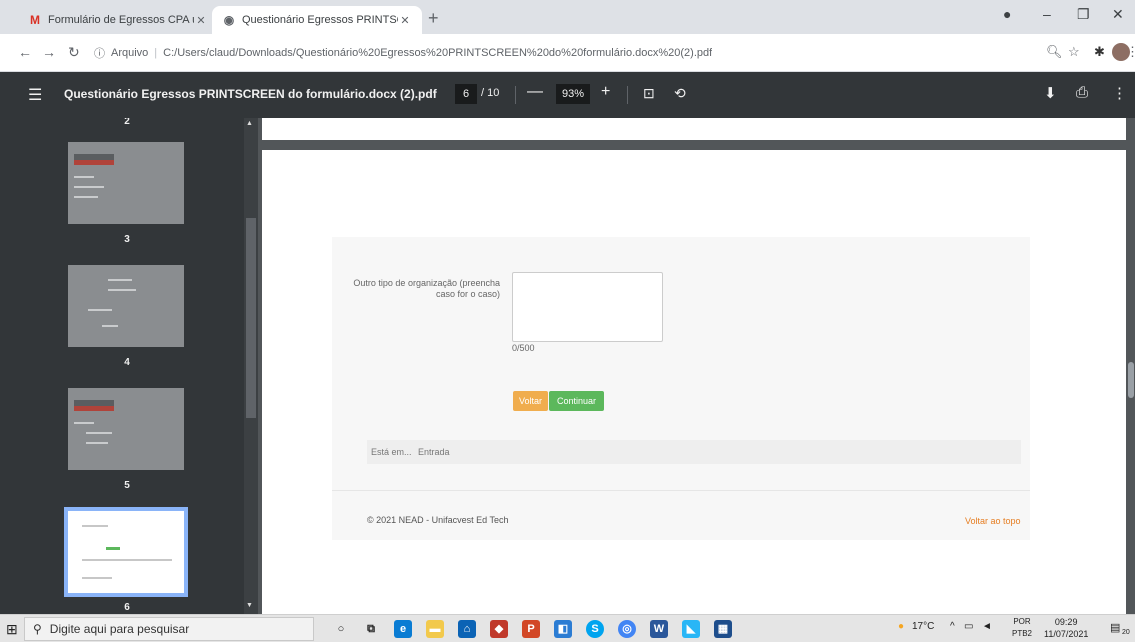 The width and height of the screenshot is (1135, 642). I want to click on fit-page-icon: ⊡, so click(649, 93).